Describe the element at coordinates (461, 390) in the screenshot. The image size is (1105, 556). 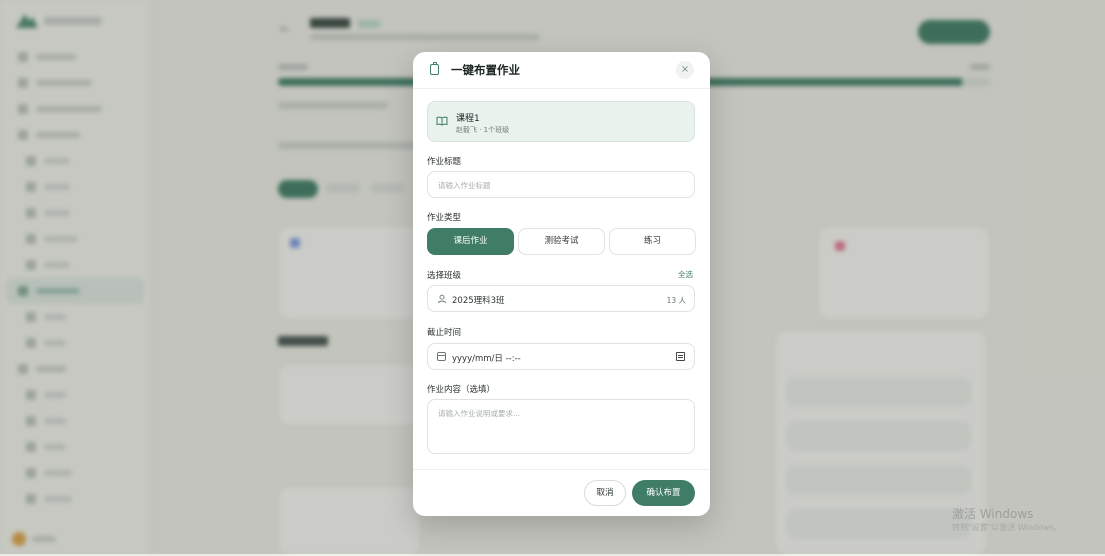
I see `content-label: 作业内容（选填）` at that location.